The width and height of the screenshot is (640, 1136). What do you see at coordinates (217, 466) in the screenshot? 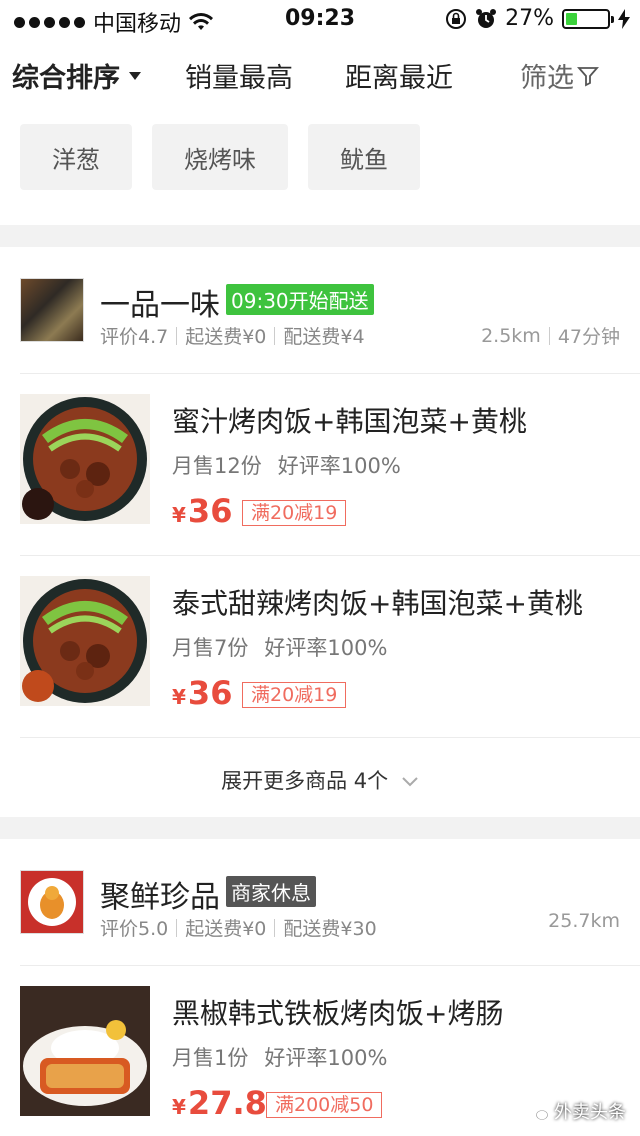
I see `monthly-sales: 月售12份` at bounding box center [217, 466].